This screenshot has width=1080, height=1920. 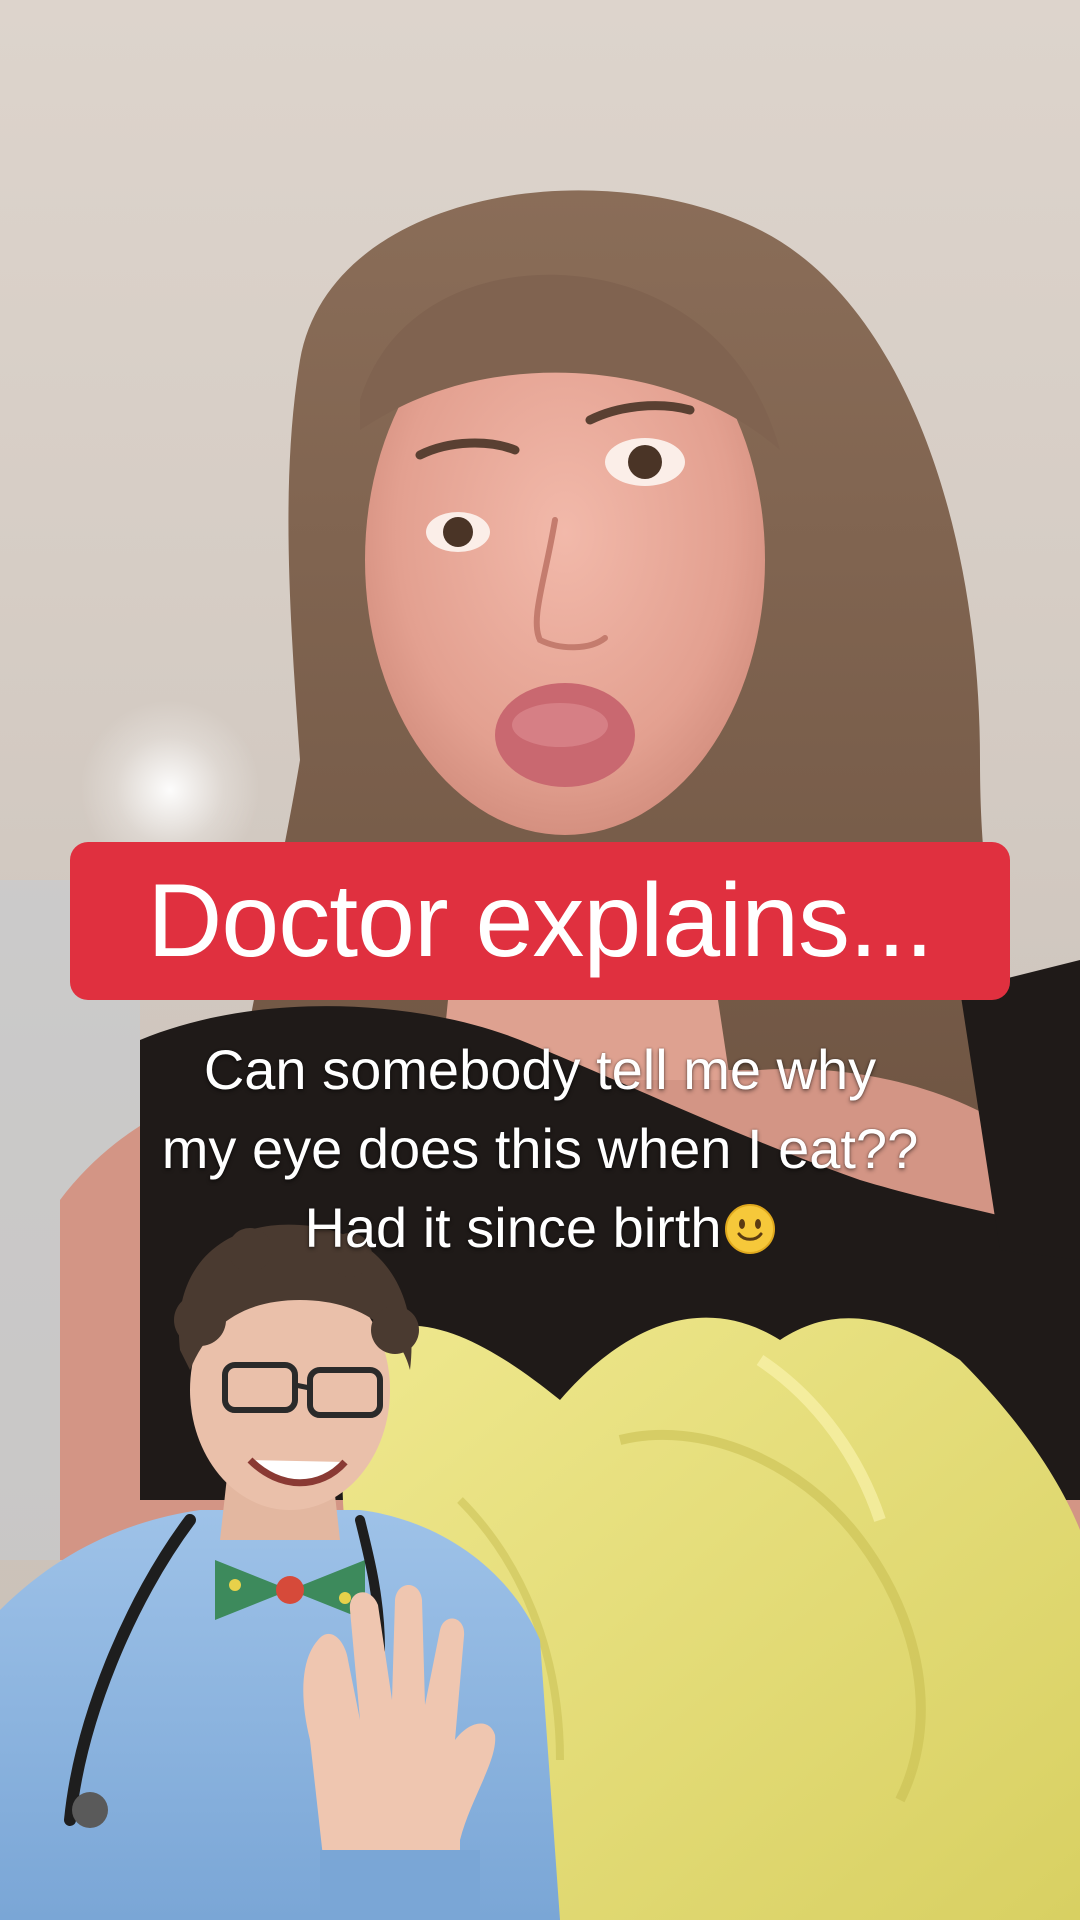 What do you see at coordinates (749, 1229) in the screenshot?
I see `smiling-face-emoji-icon` at bounding box center [749, 1229].